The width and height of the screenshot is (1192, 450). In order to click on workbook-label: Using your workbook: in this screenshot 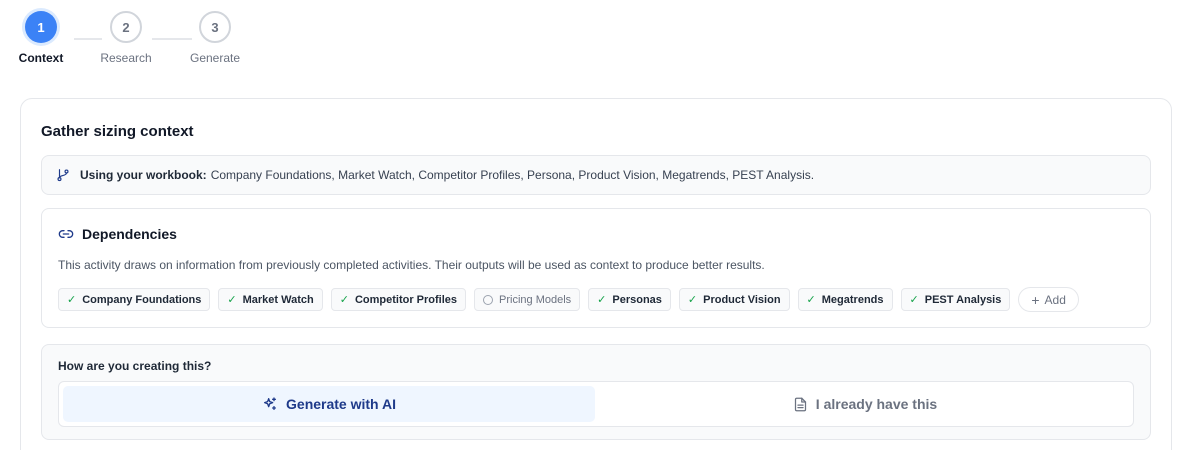, I will do `click(143, 175)`.